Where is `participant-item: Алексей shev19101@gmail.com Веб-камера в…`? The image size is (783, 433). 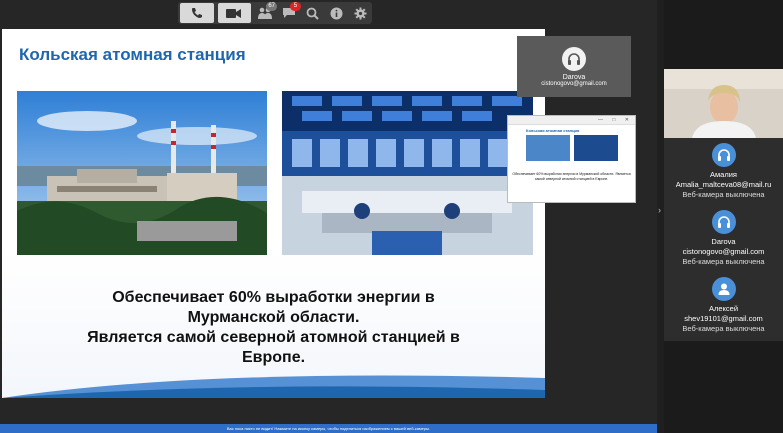
participant-item: Алексей shev19101@gmail.com Веб-камера в… is located at coordinates (723, 305).